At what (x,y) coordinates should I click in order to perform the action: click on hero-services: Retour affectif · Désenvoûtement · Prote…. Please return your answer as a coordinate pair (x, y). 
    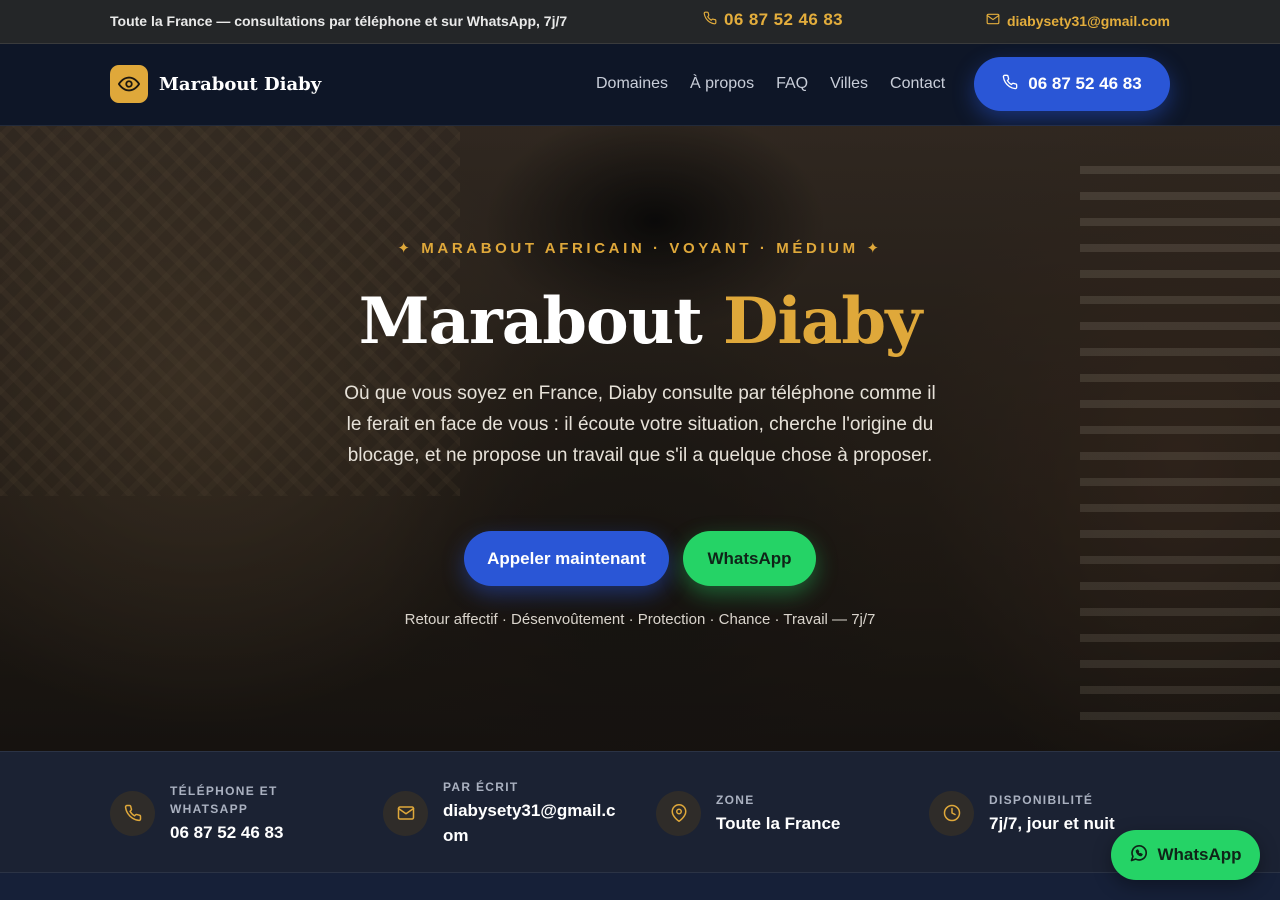
    Looking at the image, I should click on (640, 619).